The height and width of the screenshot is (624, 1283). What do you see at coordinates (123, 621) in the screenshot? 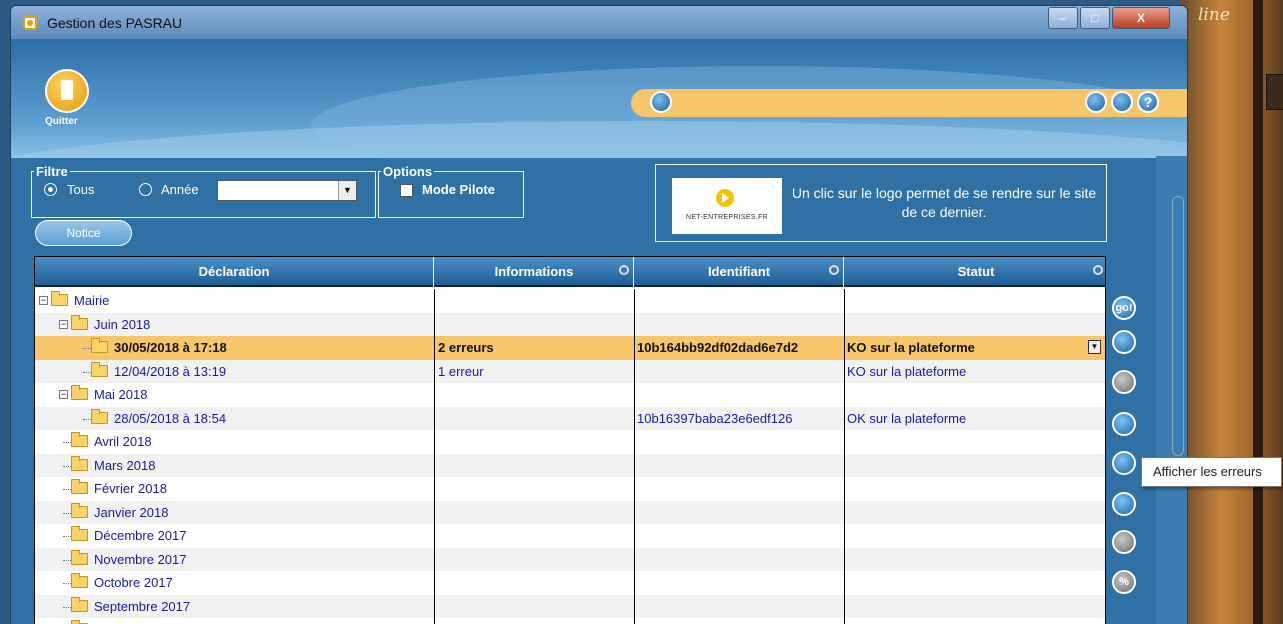
I see `declaration-label: Août 2017` at bounding box center [123, 621].